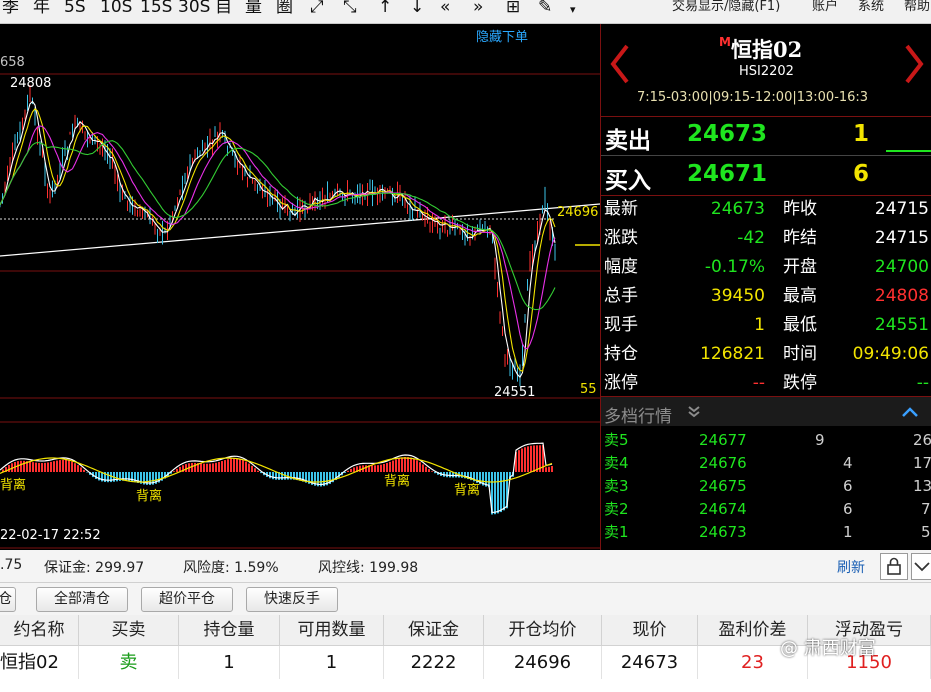 The height and width of the screenshot is (692, 931). I want to click on col-header-qty: 持仓量, so click(229, 630).